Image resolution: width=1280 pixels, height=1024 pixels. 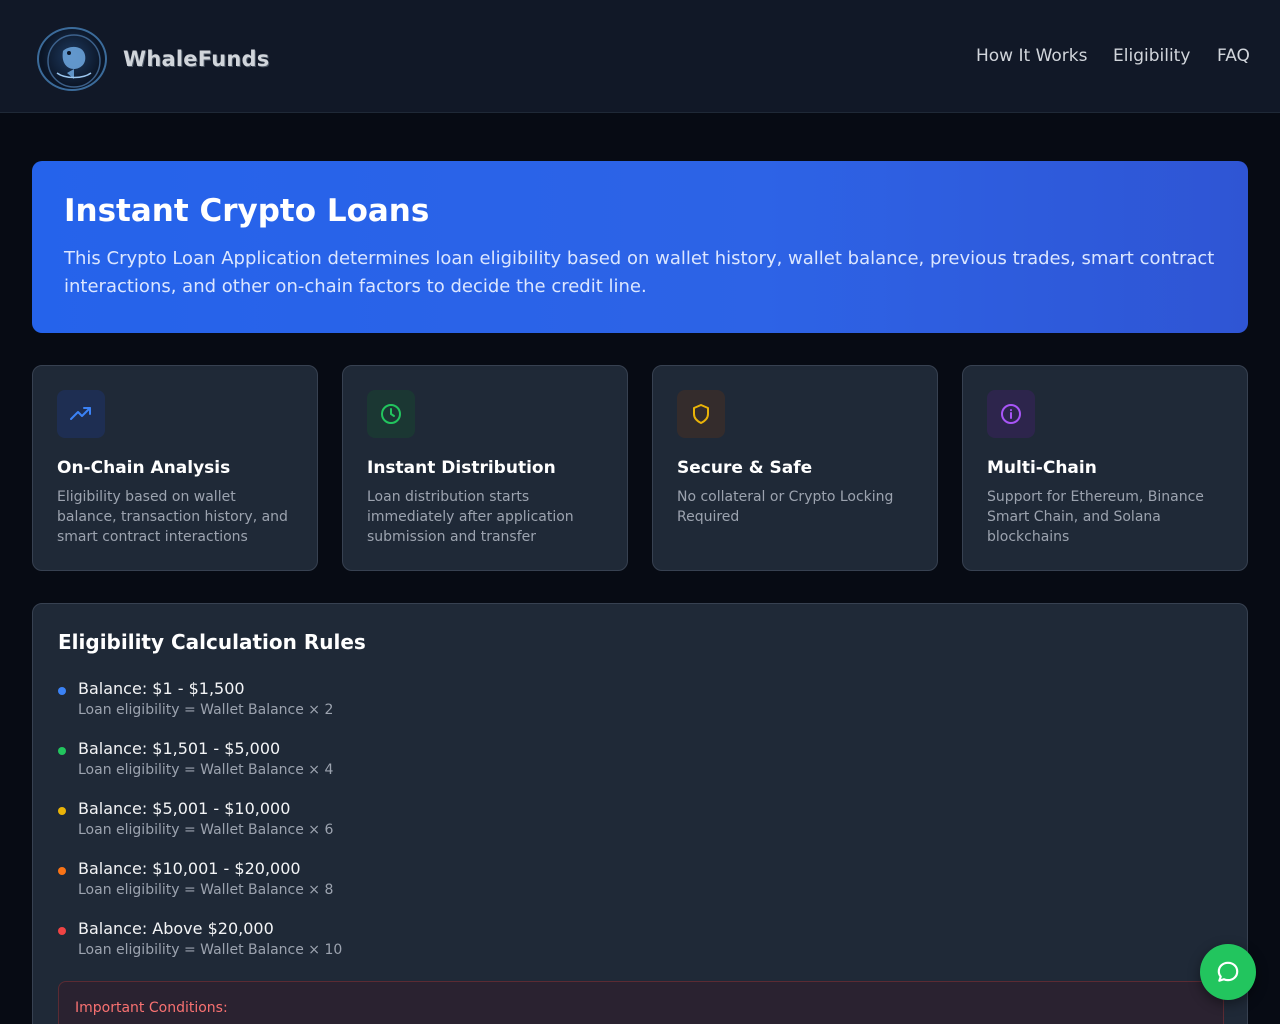 What do you see at coordinates (391, 414) in the screenshot?
I see `clock-icon` at bounding box center [391, 414].